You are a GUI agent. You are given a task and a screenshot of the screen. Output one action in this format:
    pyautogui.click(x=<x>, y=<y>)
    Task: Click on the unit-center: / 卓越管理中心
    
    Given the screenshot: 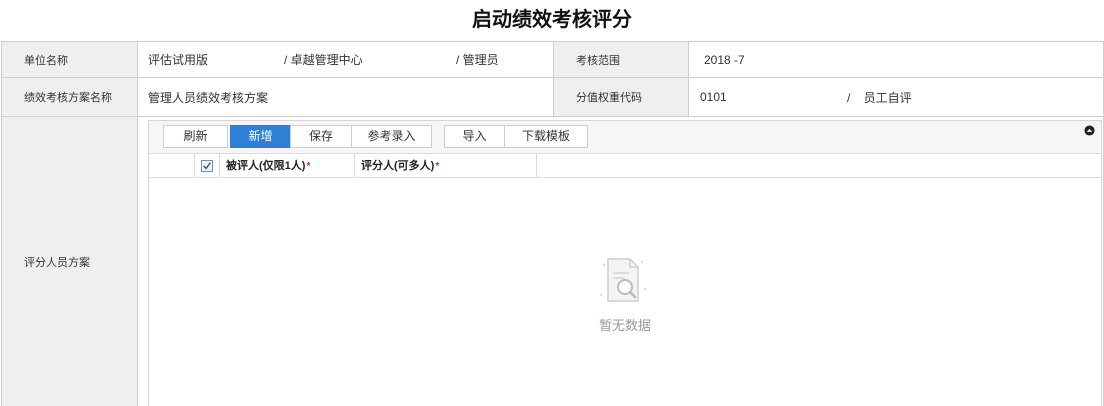 What is the action you would take?
    pyautogui.click(x=323, y=60)
    